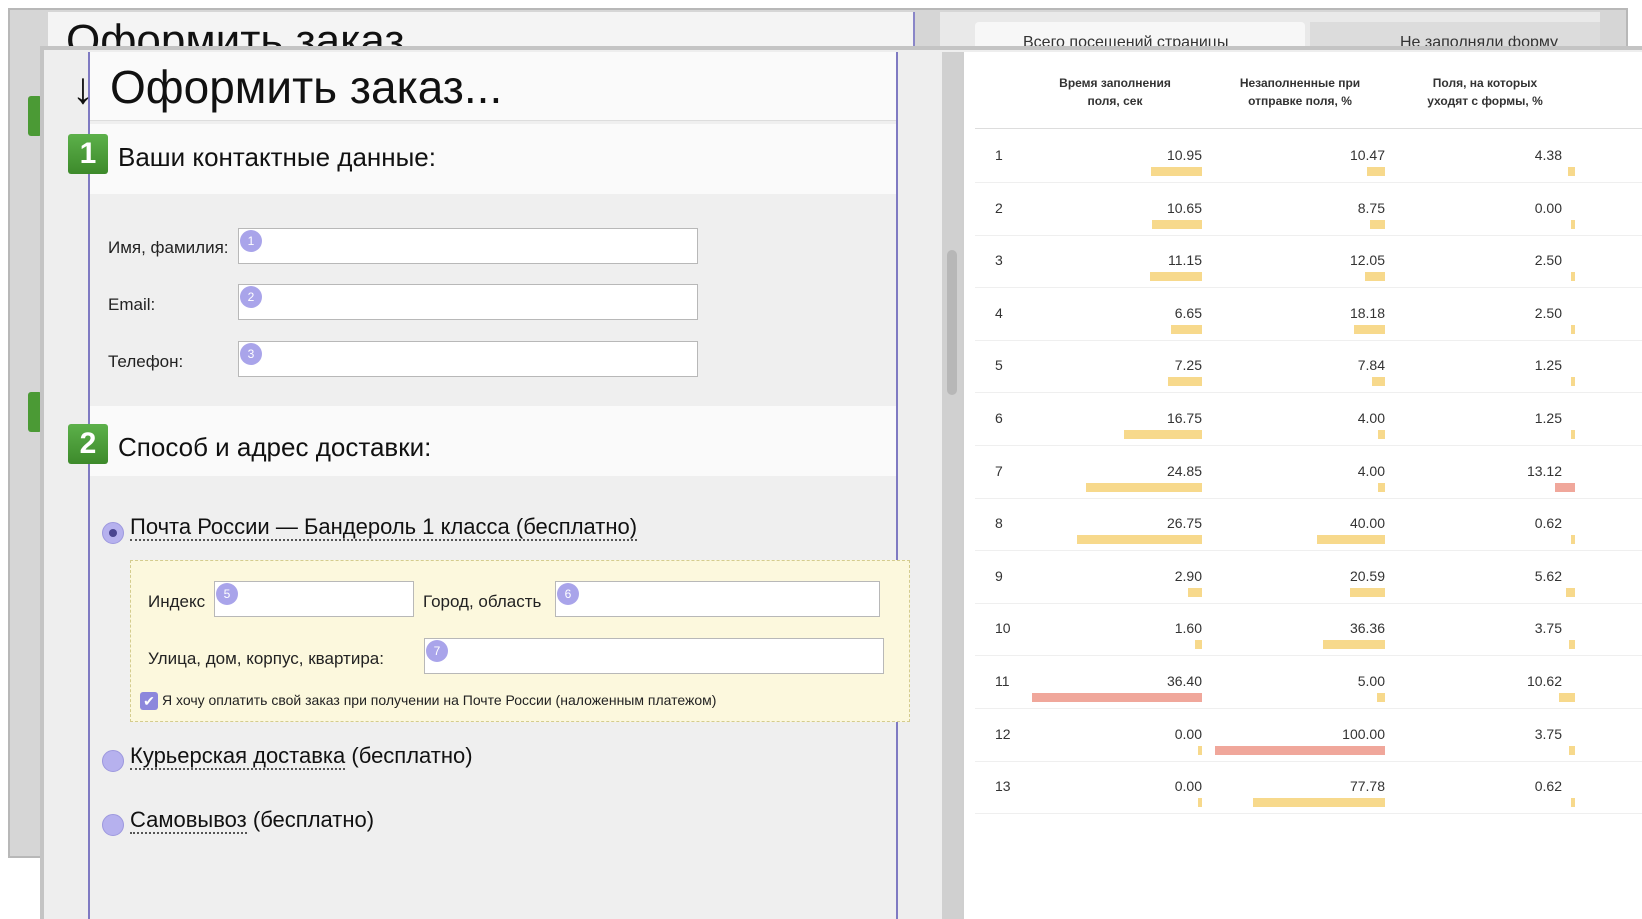 This screenshot has width=1642, height=919. I want to click on street-input, so click(654, 656).